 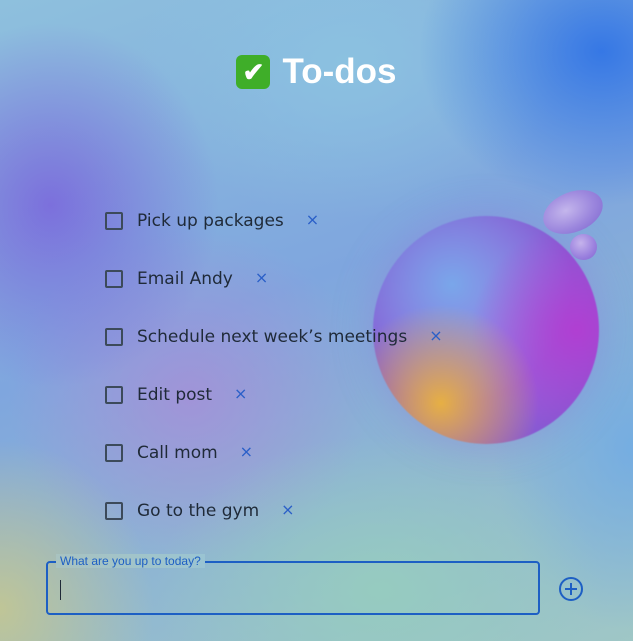 What do you see at coordinates (60, 590) in the screenshot?
I see `text-caret` at bounding box center [60, 590].